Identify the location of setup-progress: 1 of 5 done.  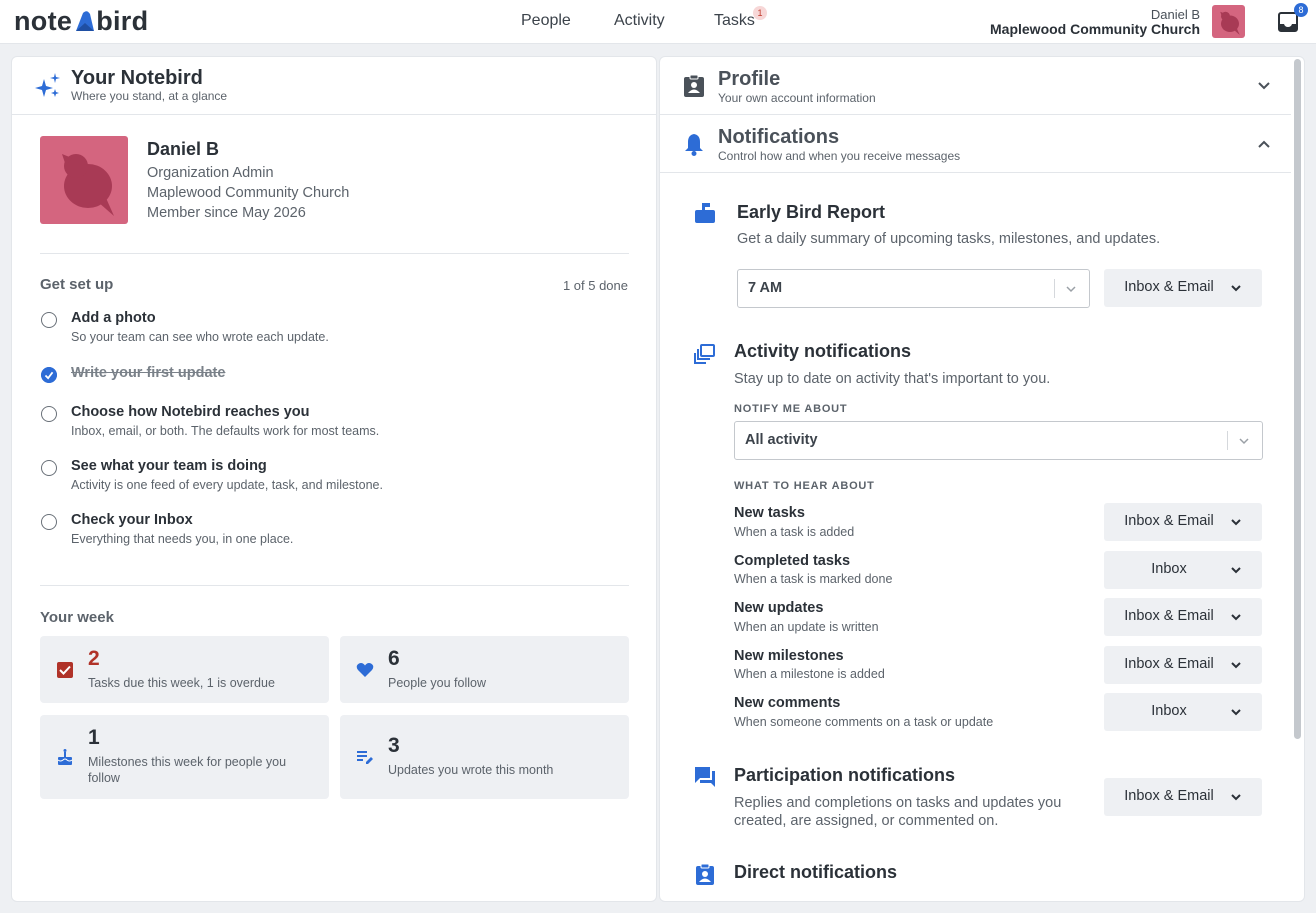
(595, 285).